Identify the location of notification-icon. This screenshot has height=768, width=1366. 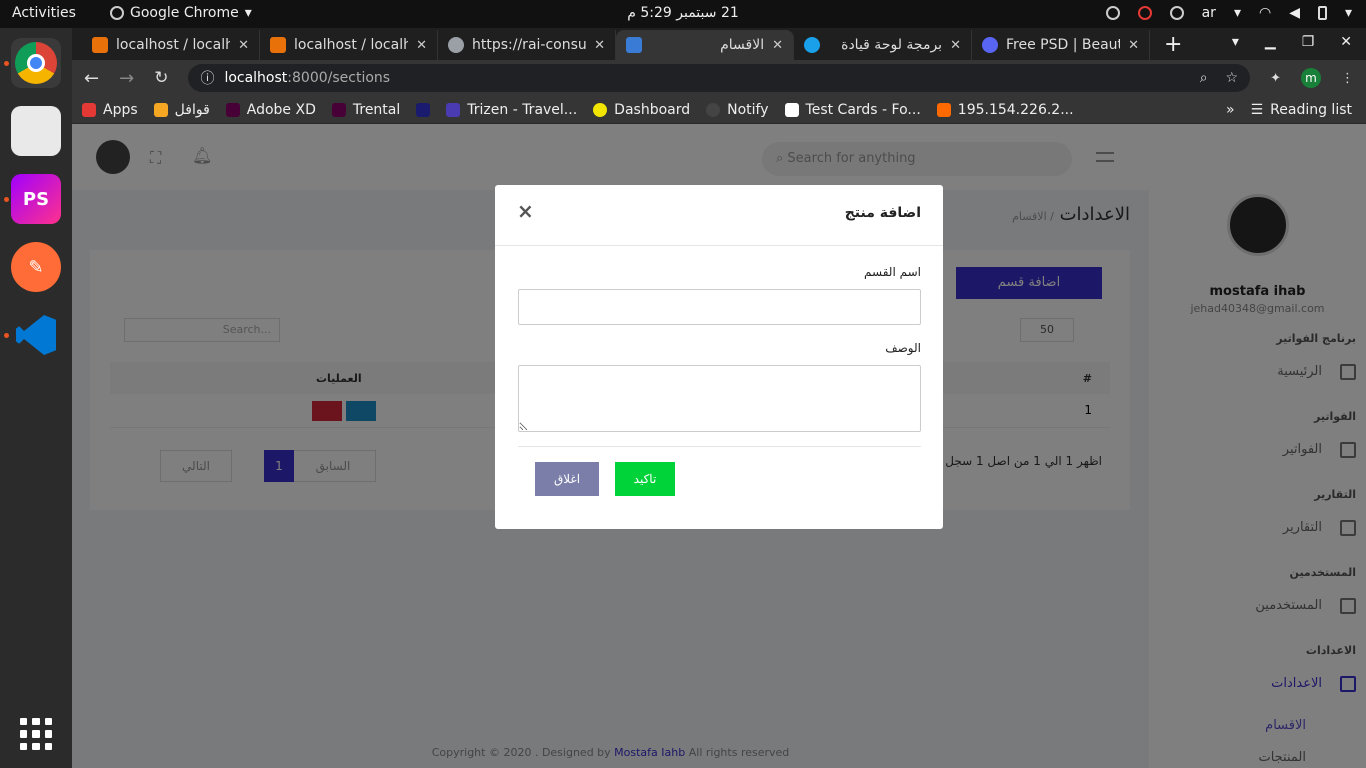
(1144, 13).